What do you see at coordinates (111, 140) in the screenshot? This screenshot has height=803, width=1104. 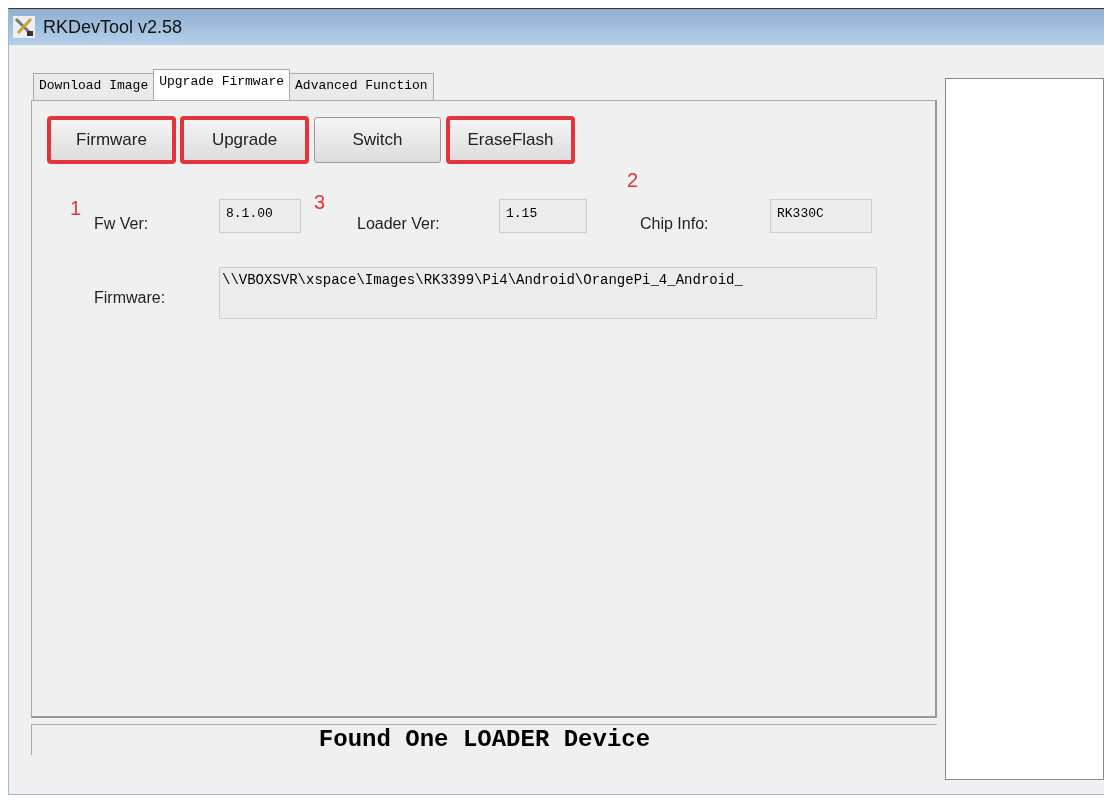 I see `firmware-button: Firmware` at bounding box center [111, 140].